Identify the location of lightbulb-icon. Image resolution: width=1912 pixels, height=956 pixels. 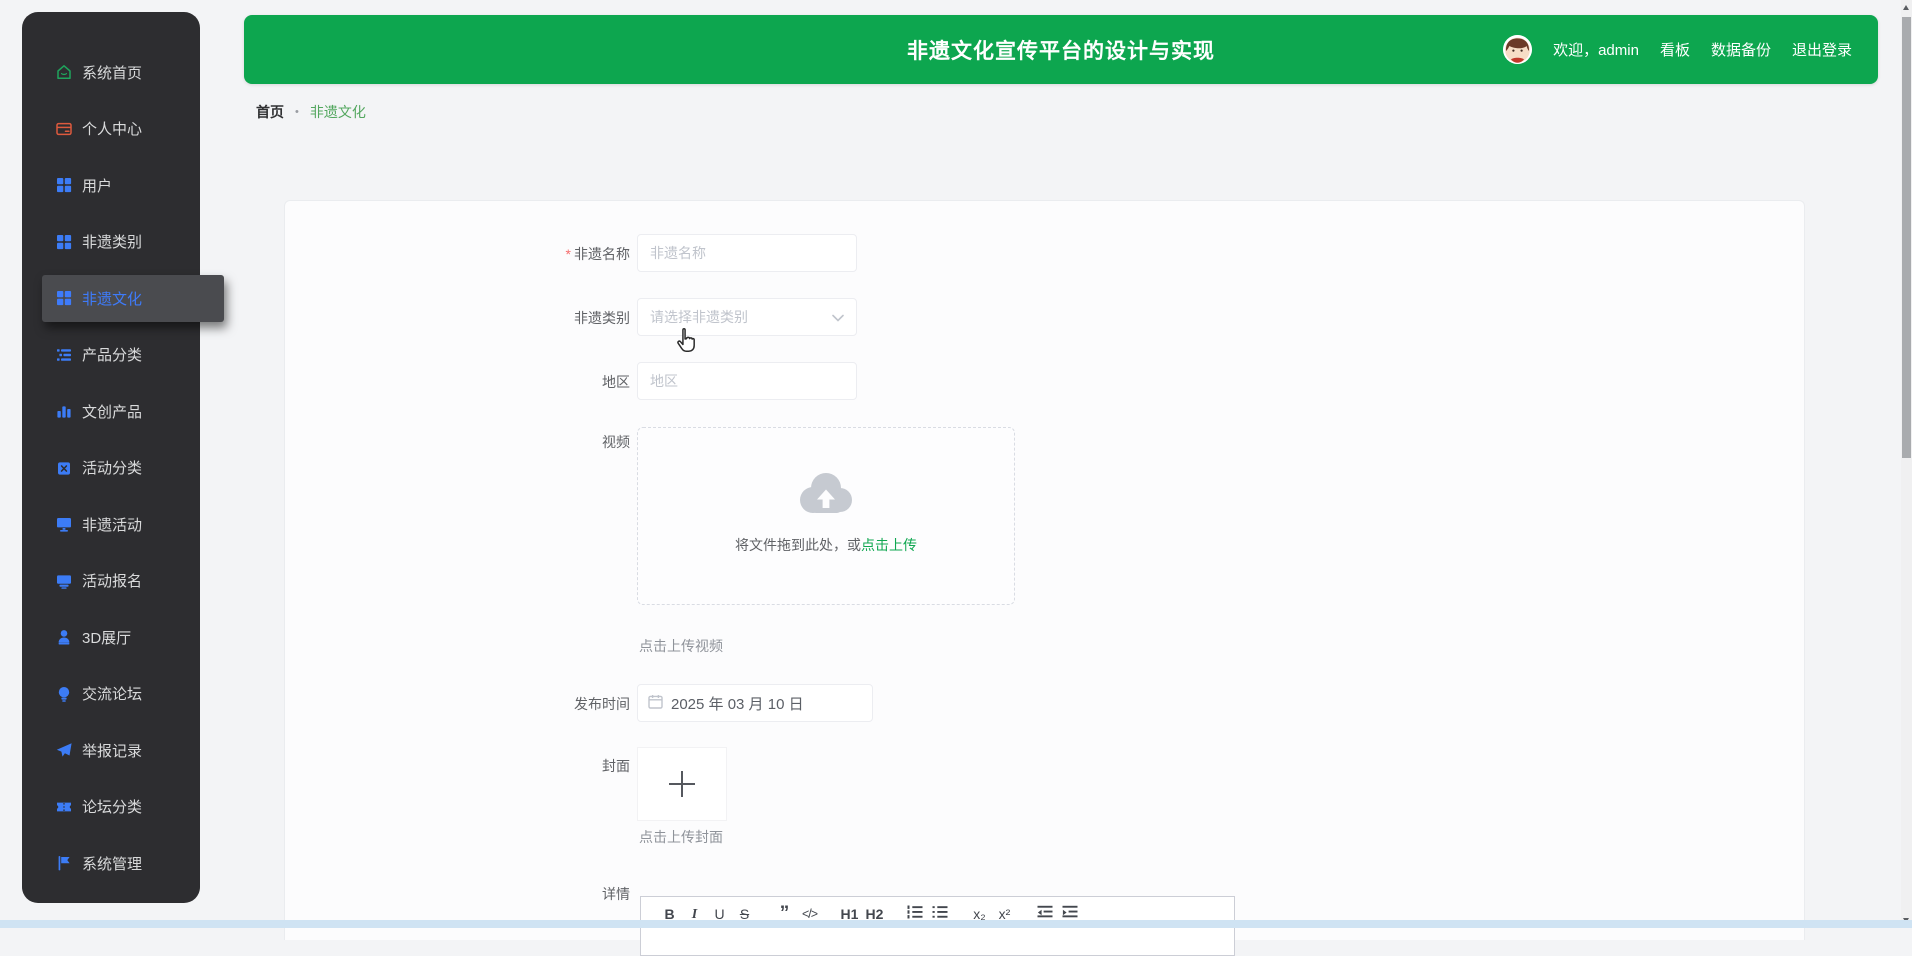
(64, 694).